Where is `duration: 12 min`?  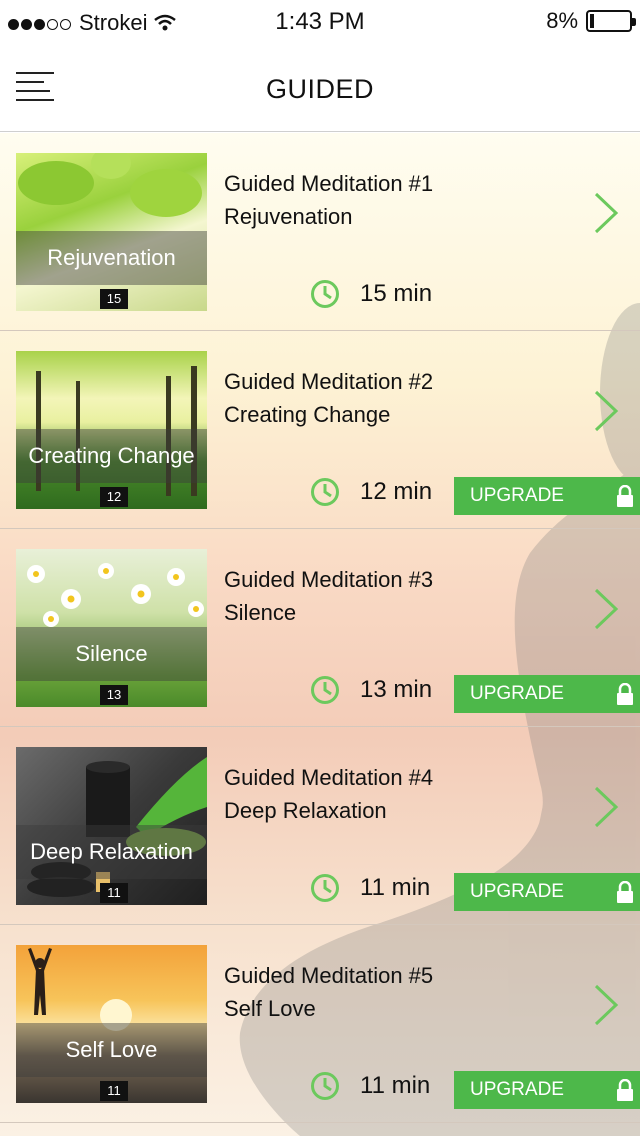 duration: 12 min is located at coordinates (371, 492).